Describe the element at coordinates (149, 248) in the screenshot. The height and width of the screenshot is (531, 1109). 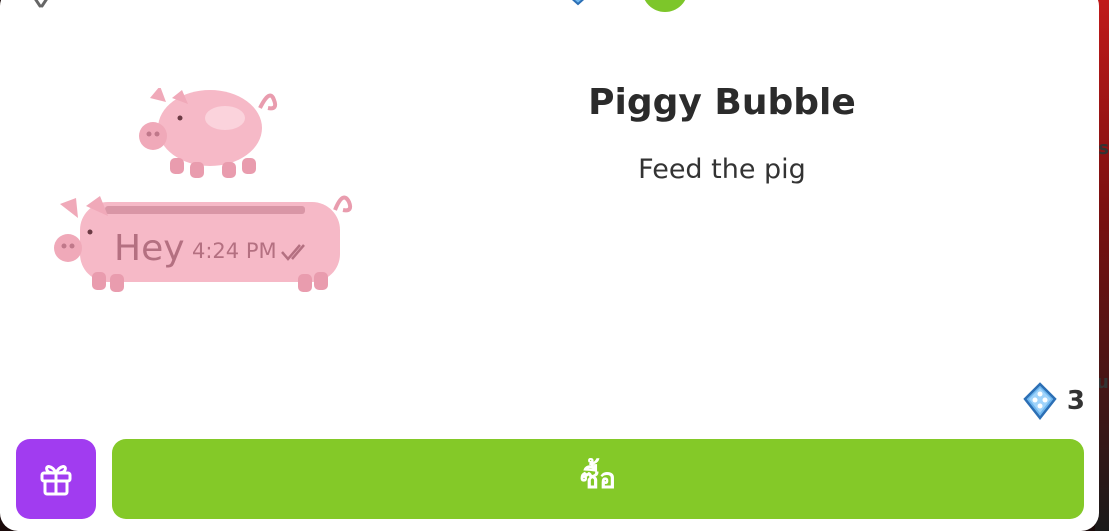
I see `preview-message: Hey` at that location.